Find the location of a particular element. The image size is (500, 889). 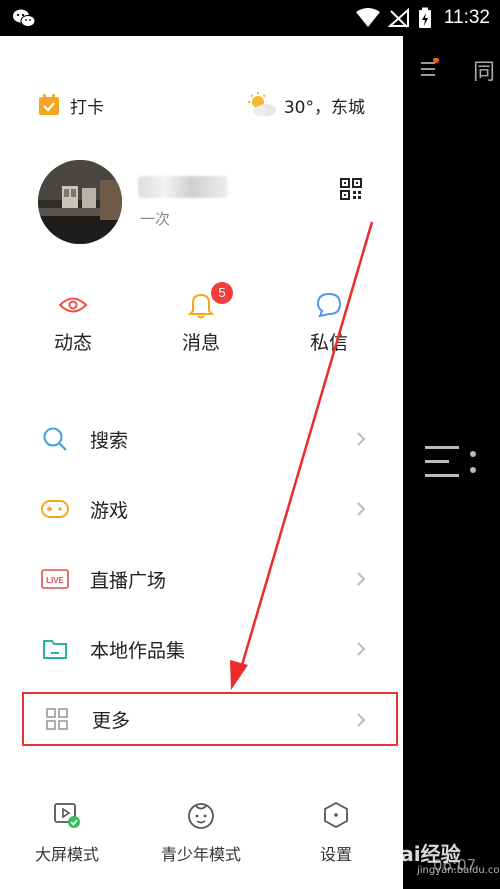

battery-charging-icon is located at coordinates (424, 17).